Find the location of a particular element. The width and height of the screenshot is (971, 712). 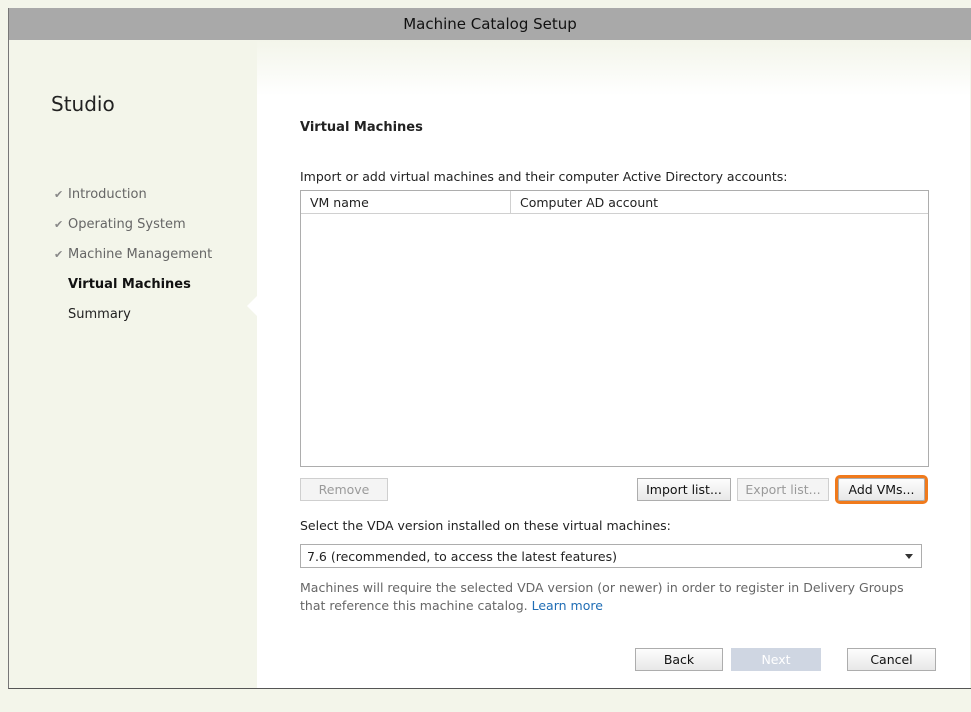

step-label: Operating System is located at coordinates (127, 224).